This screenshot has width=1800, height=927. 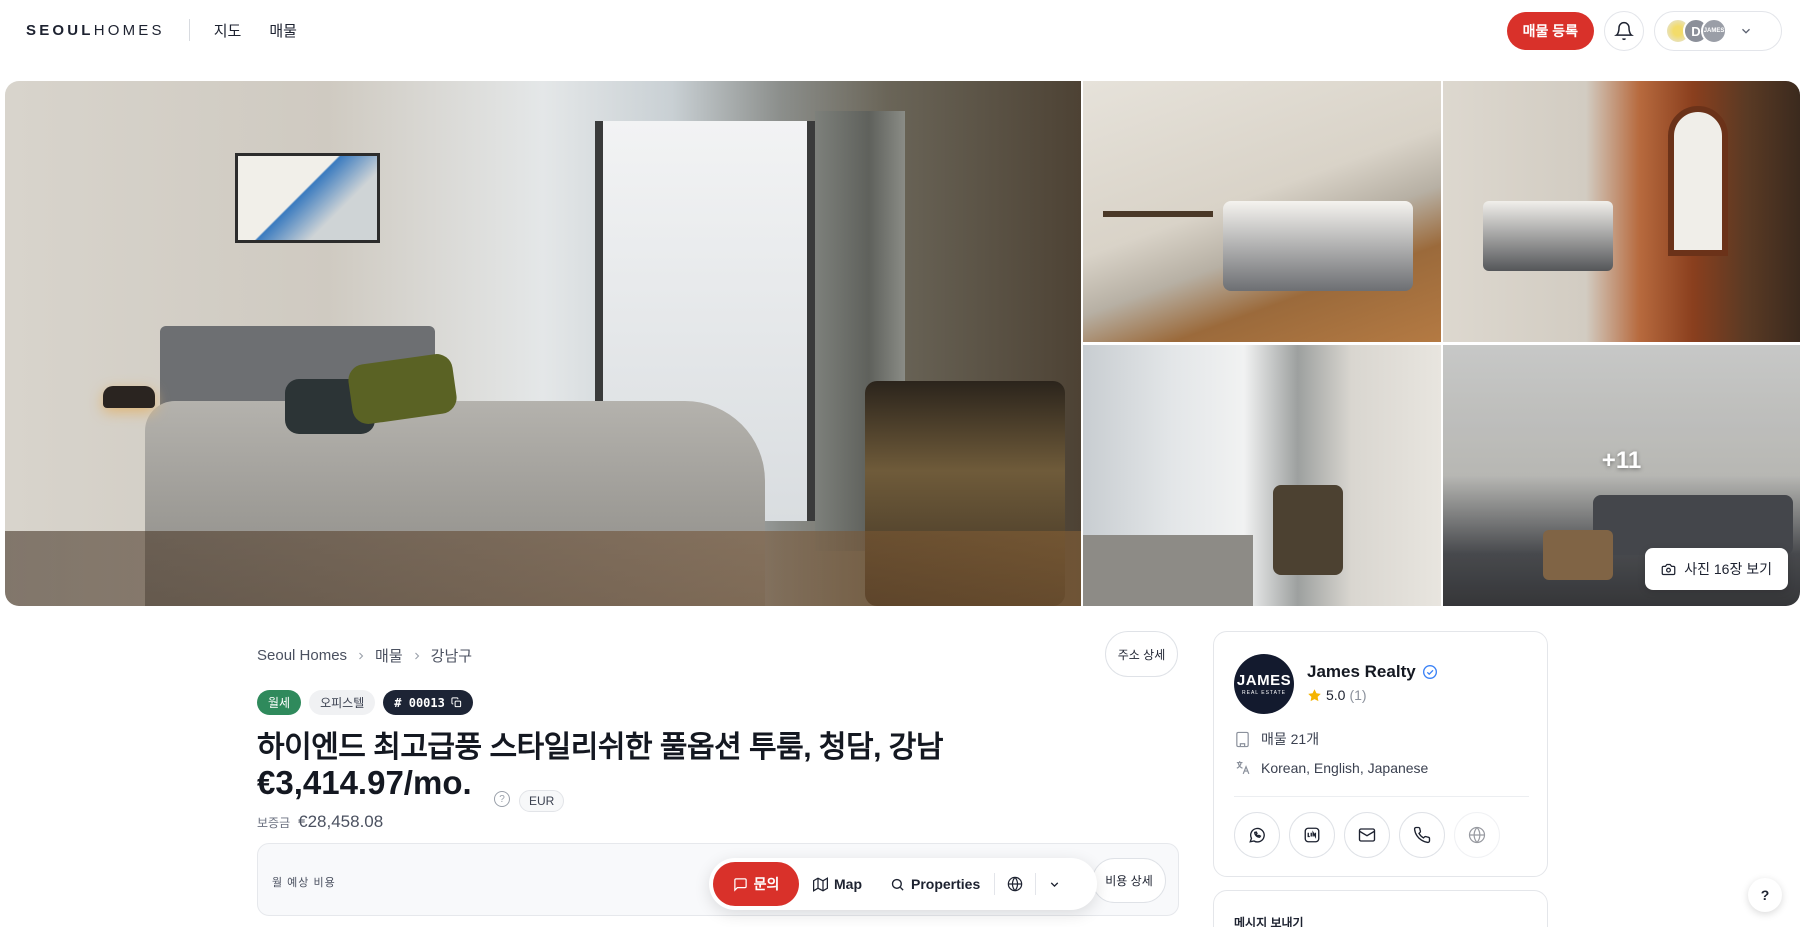 I want to click on agent-logo: JAMES REAL ESTATE, so click(x=1264, y=684).